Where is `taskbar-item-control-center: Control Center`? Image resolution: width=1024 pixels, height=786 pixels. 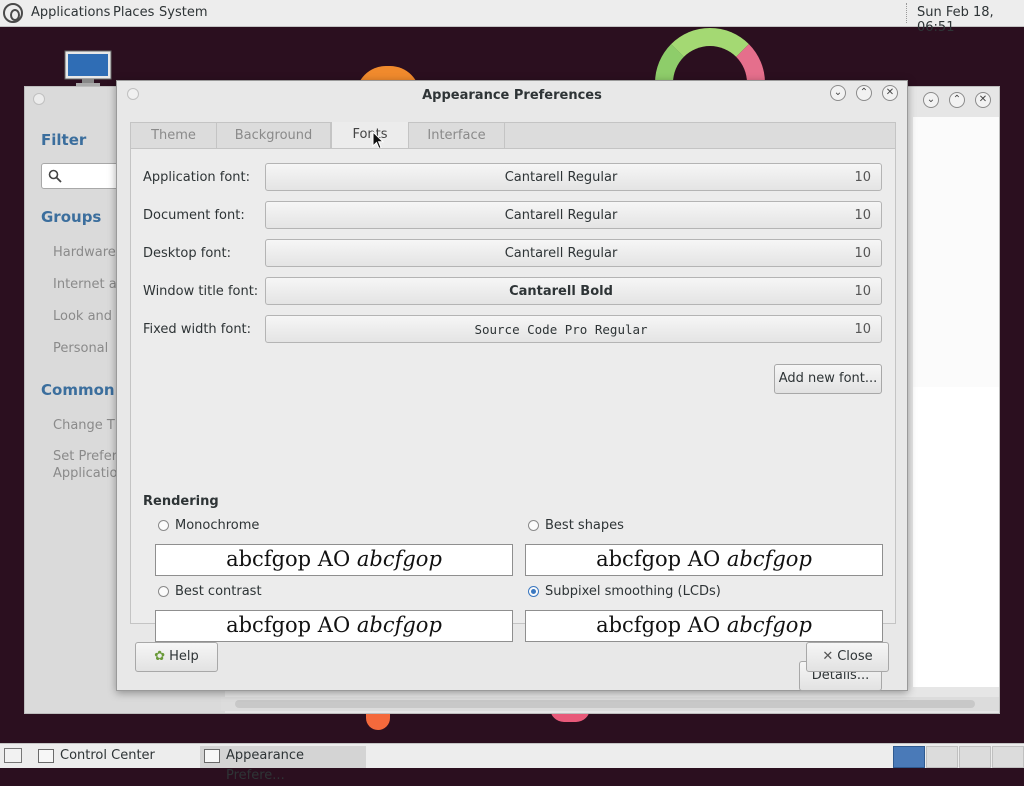
taskbar-item-control-center: Control Center is located at coordinates (114, 757).